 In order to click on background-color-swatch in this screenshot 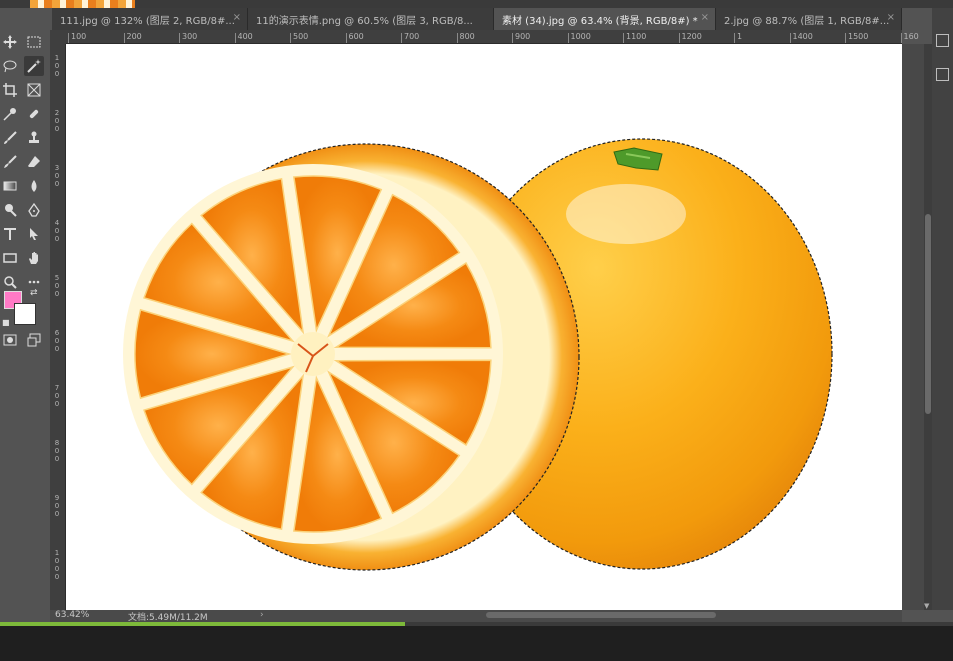, I will do `click(25, 314)`.